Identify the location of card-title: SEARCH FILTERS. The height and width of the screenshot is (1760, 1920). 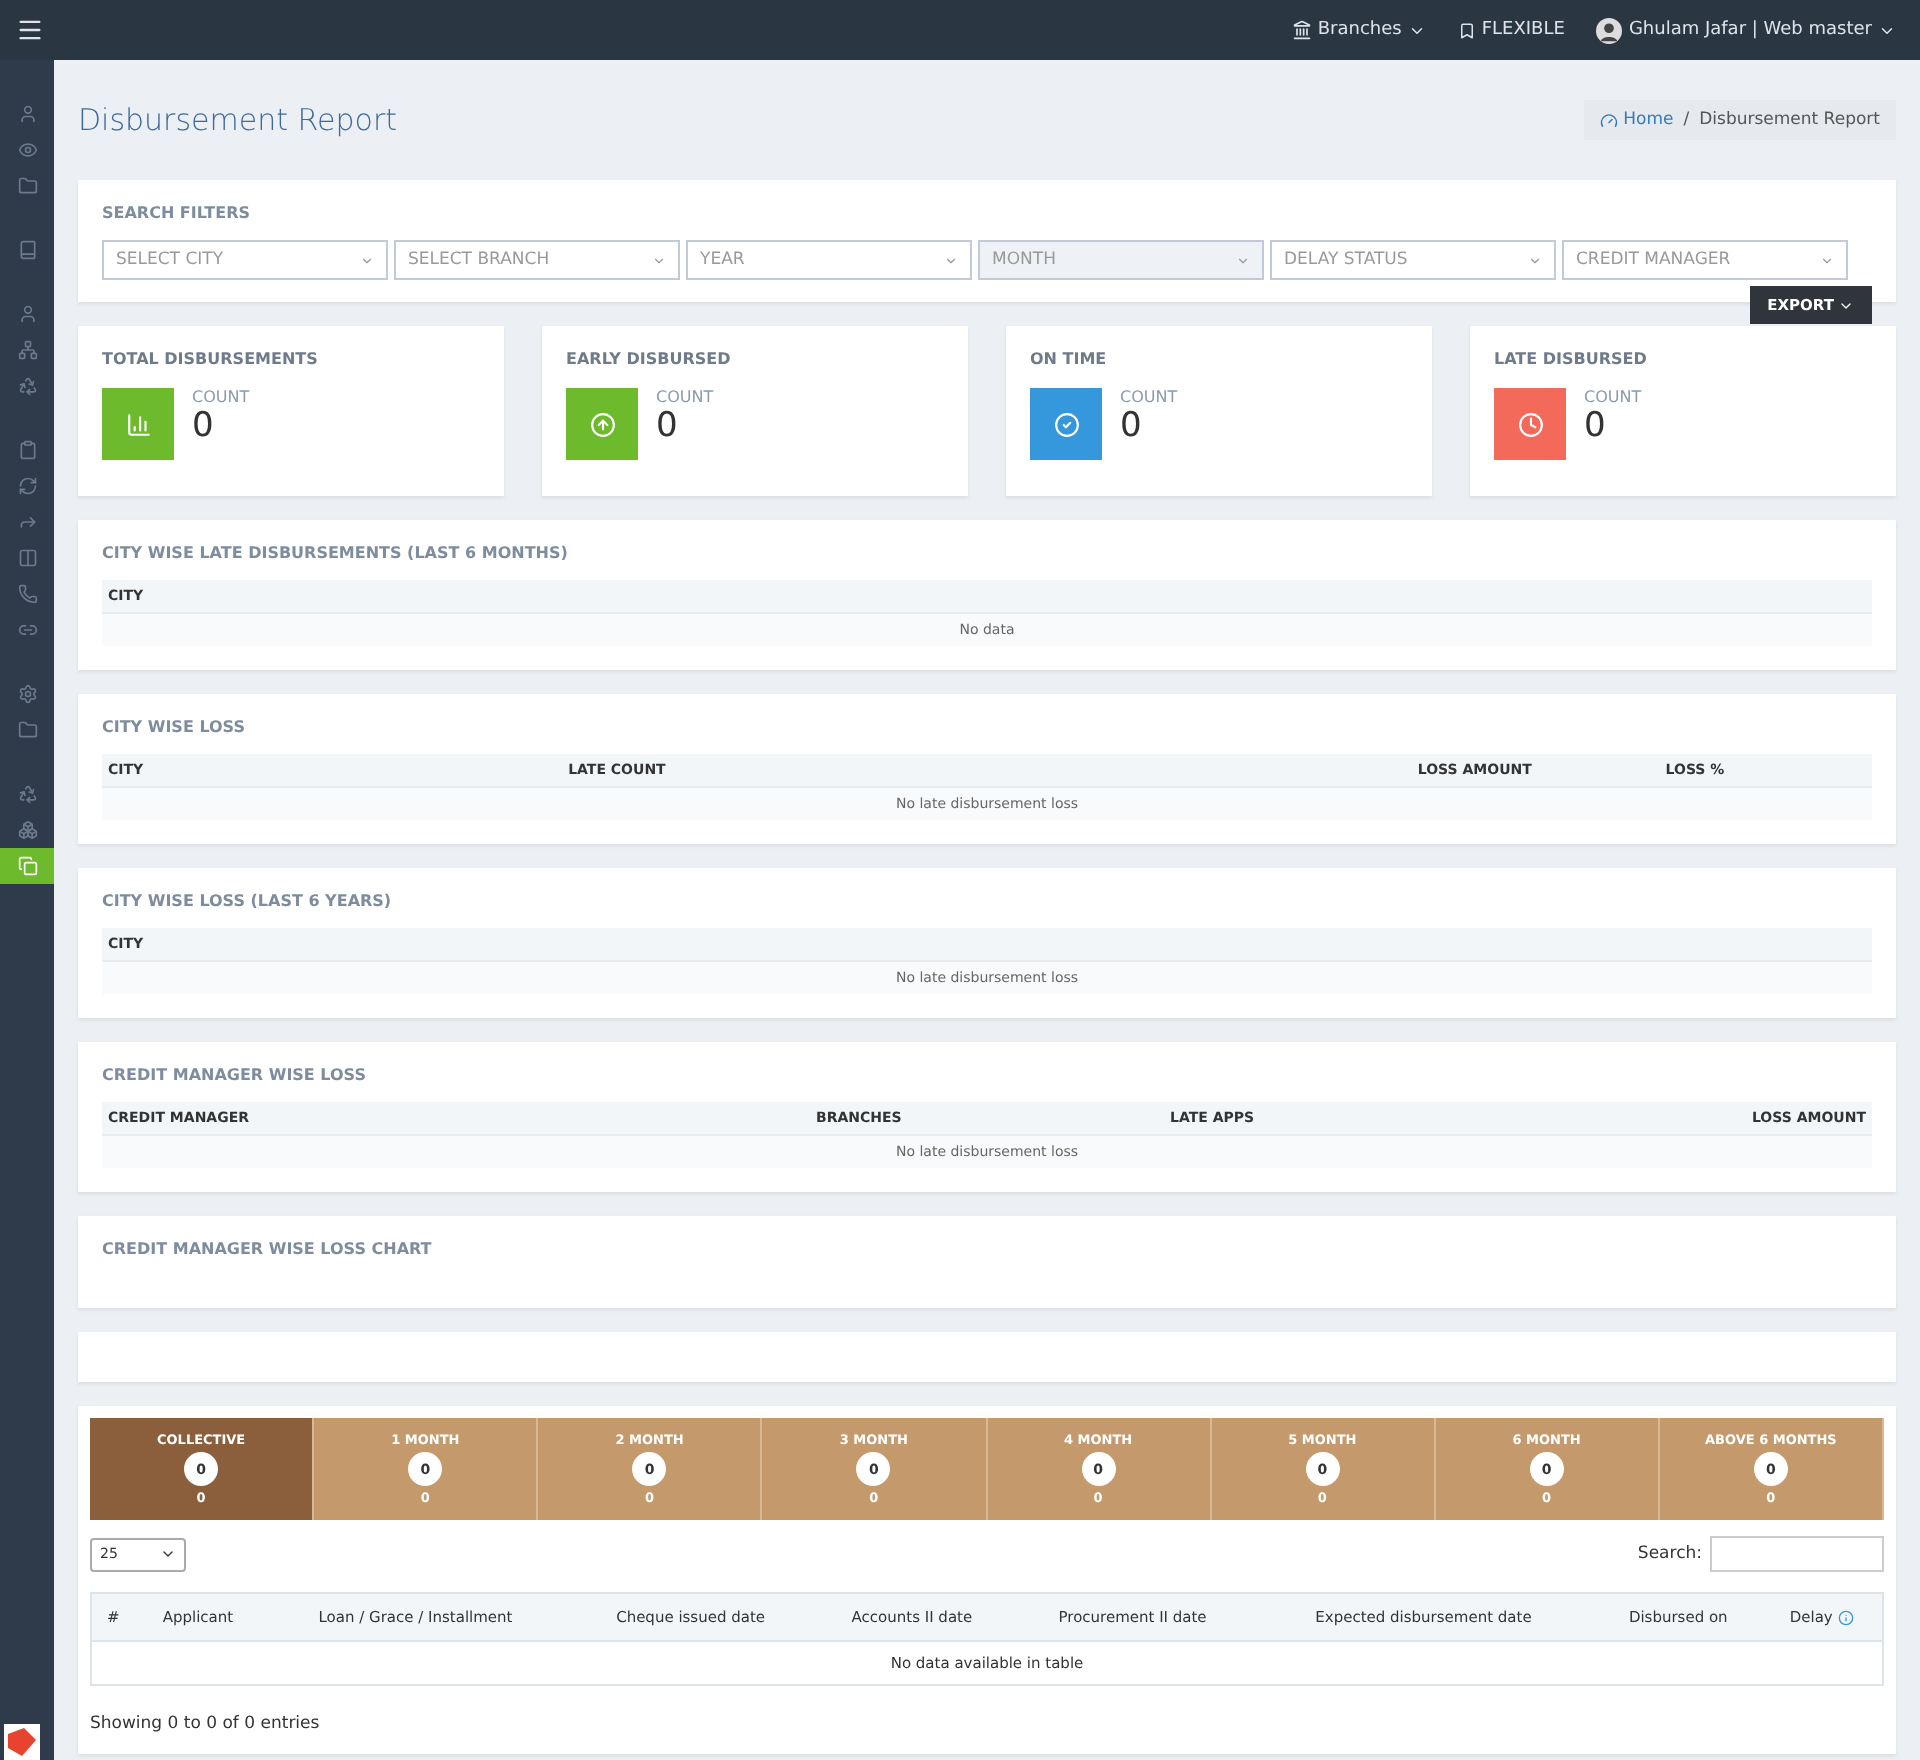
(177, 213).